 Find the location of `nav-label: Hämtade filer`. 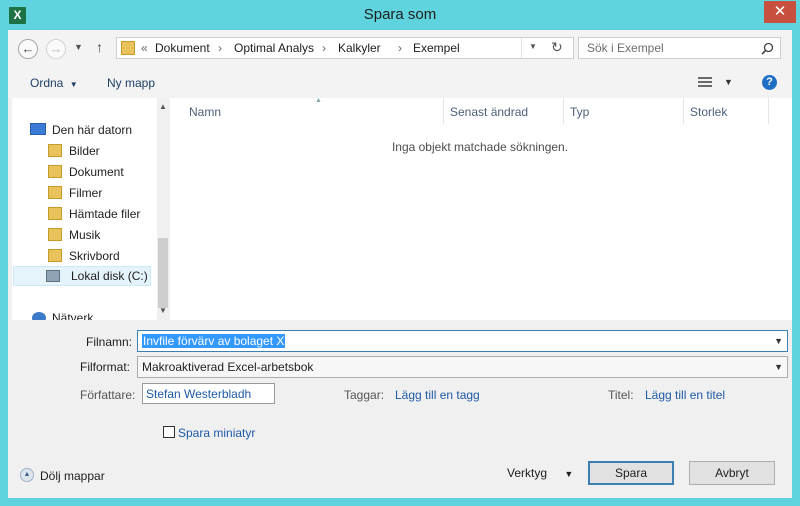

nav-label: Hämtade filer is located at coordinates (105, 214).